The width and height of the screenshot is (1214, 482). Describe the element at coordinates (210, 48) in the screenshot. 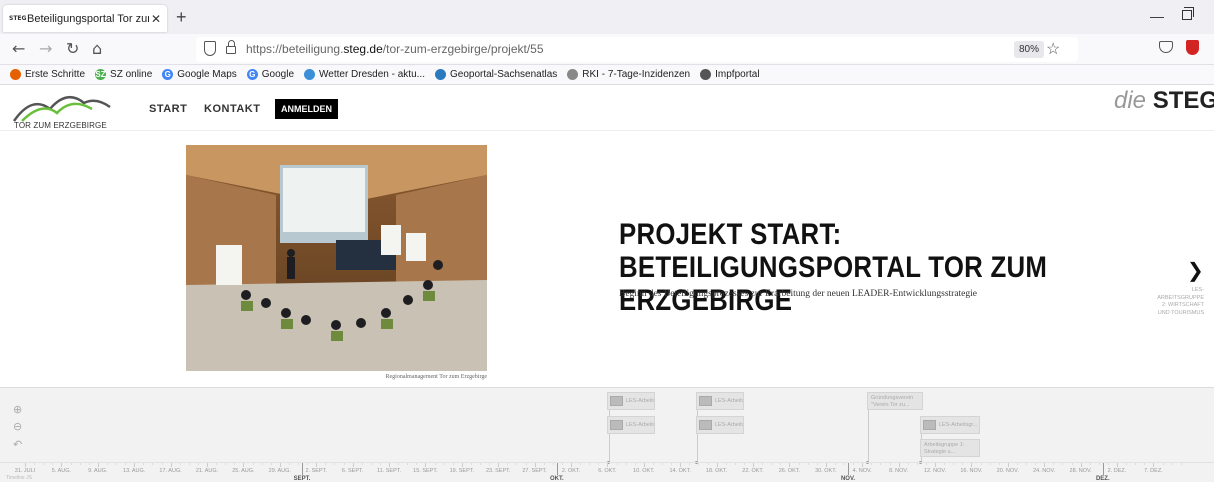

I see `tracking-protection-shield-icon` at that location.